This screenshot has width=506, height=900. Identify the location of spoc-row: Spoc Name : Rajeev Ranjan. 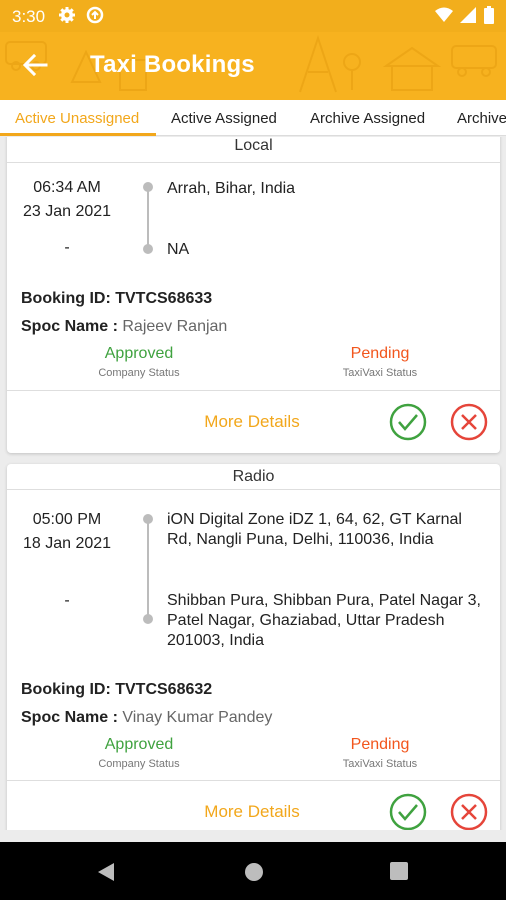
(124, 327).